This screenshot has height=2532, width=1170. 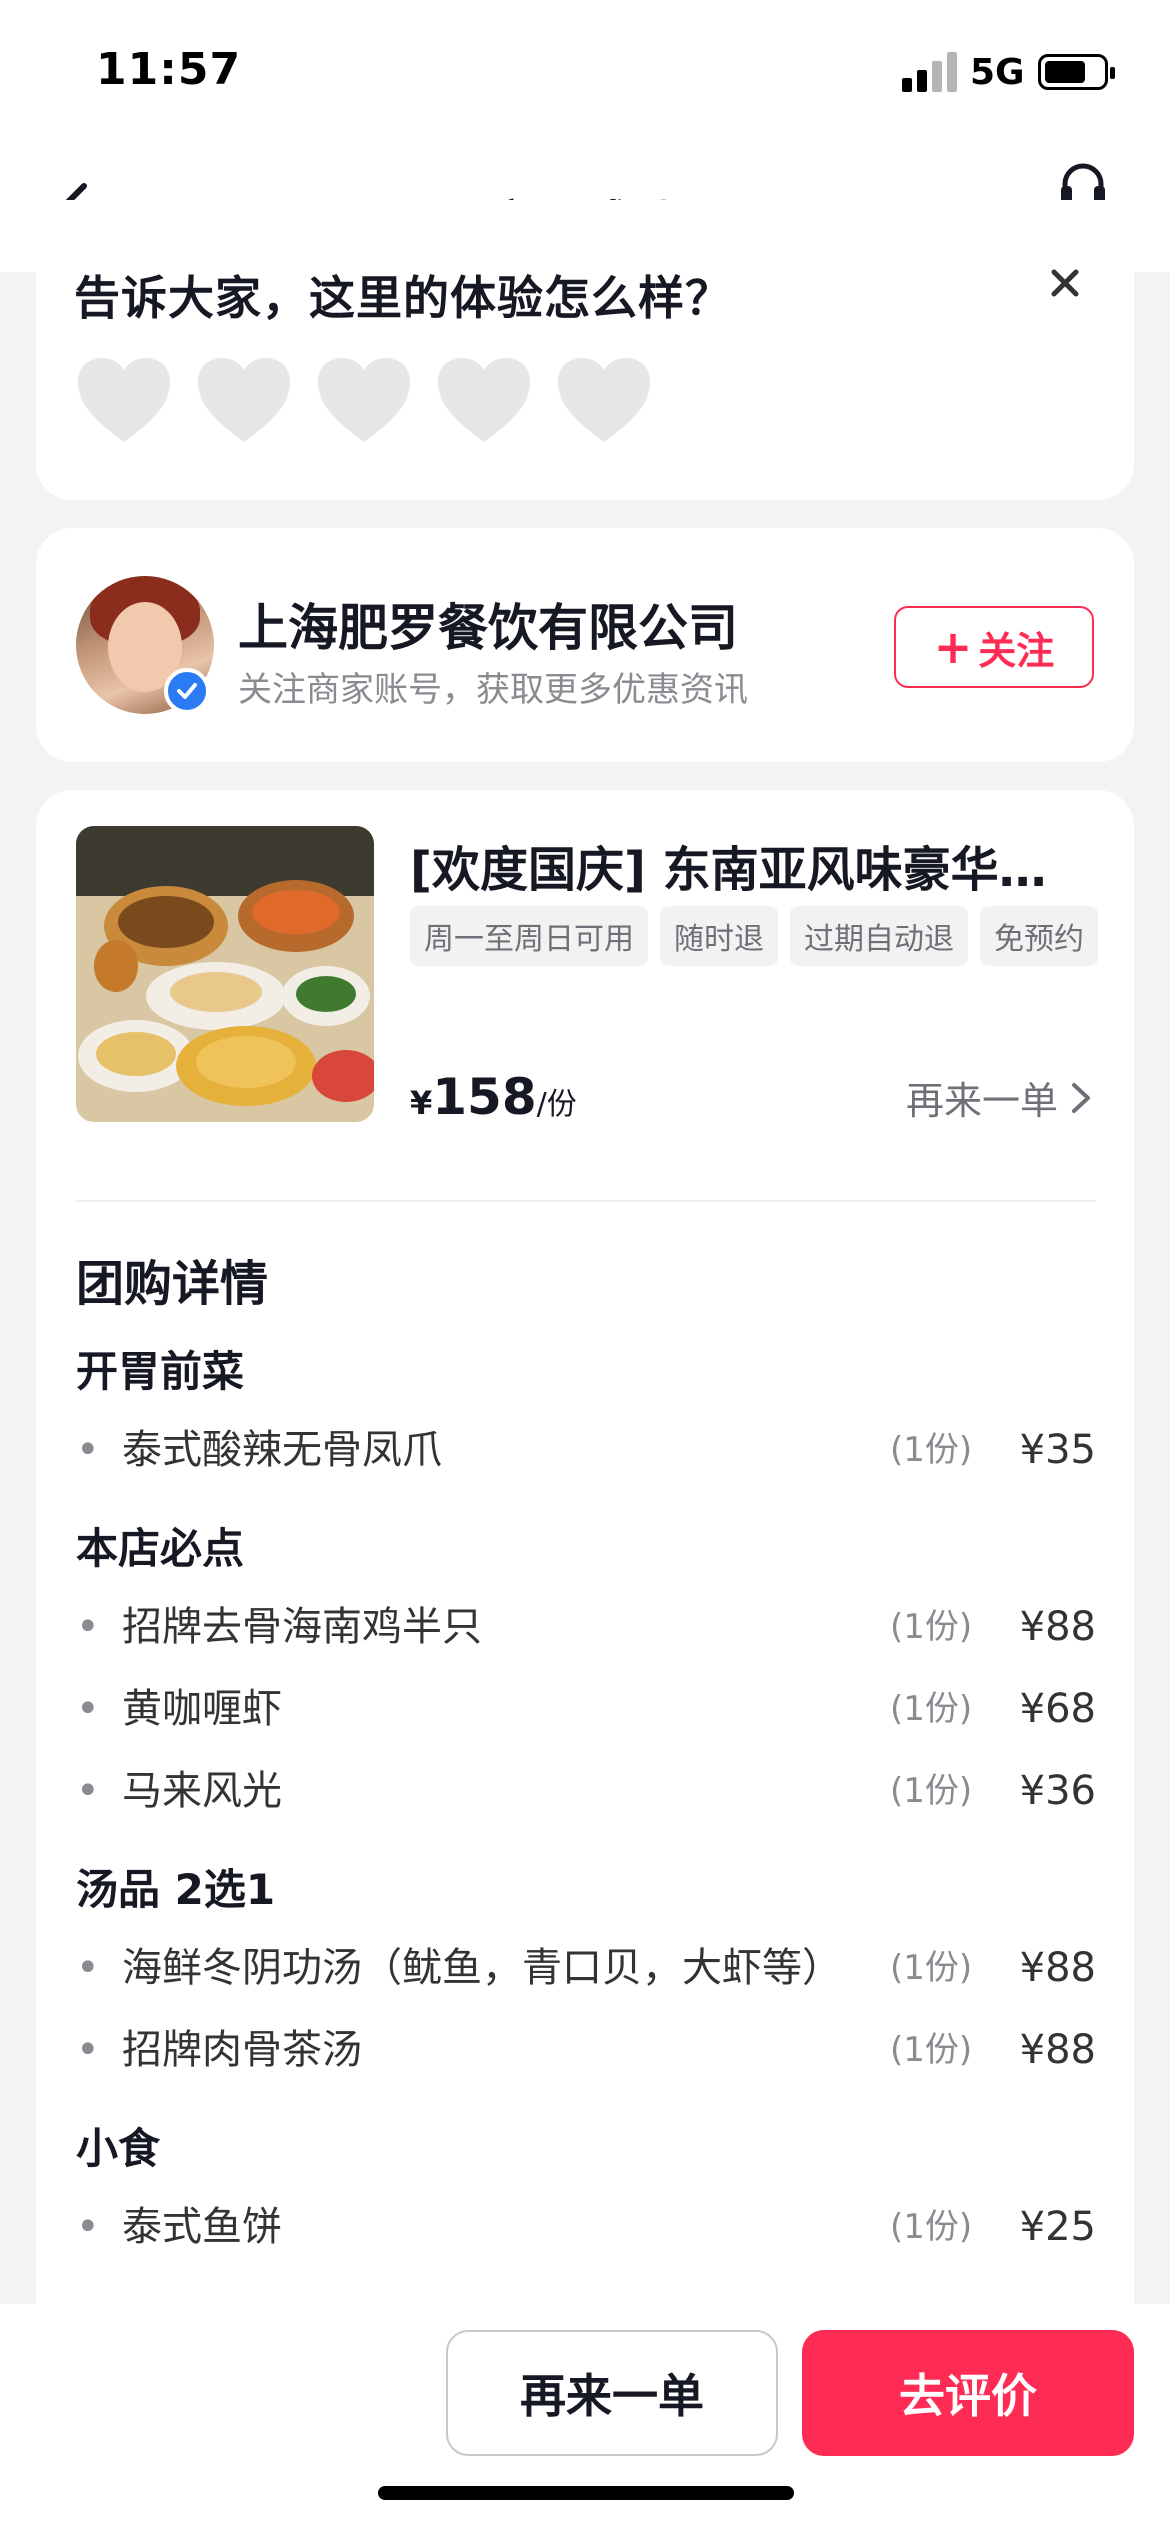 I want to click on rating-prompt: 告诉大家，这里的体验怎么样？, so click(x=403, y=298).